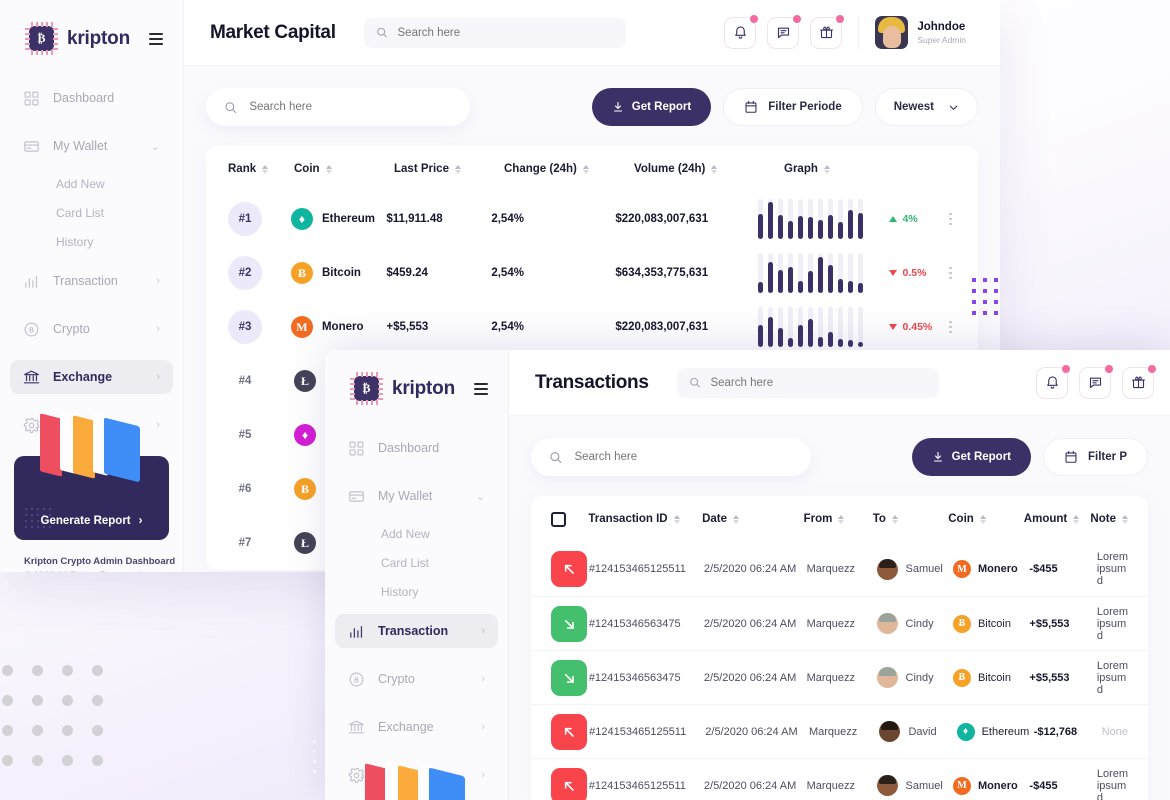 The width and height of the screenshot is (1170, 800). I want to click on filter-periode-button: Filter Periode, so click(793, 107).